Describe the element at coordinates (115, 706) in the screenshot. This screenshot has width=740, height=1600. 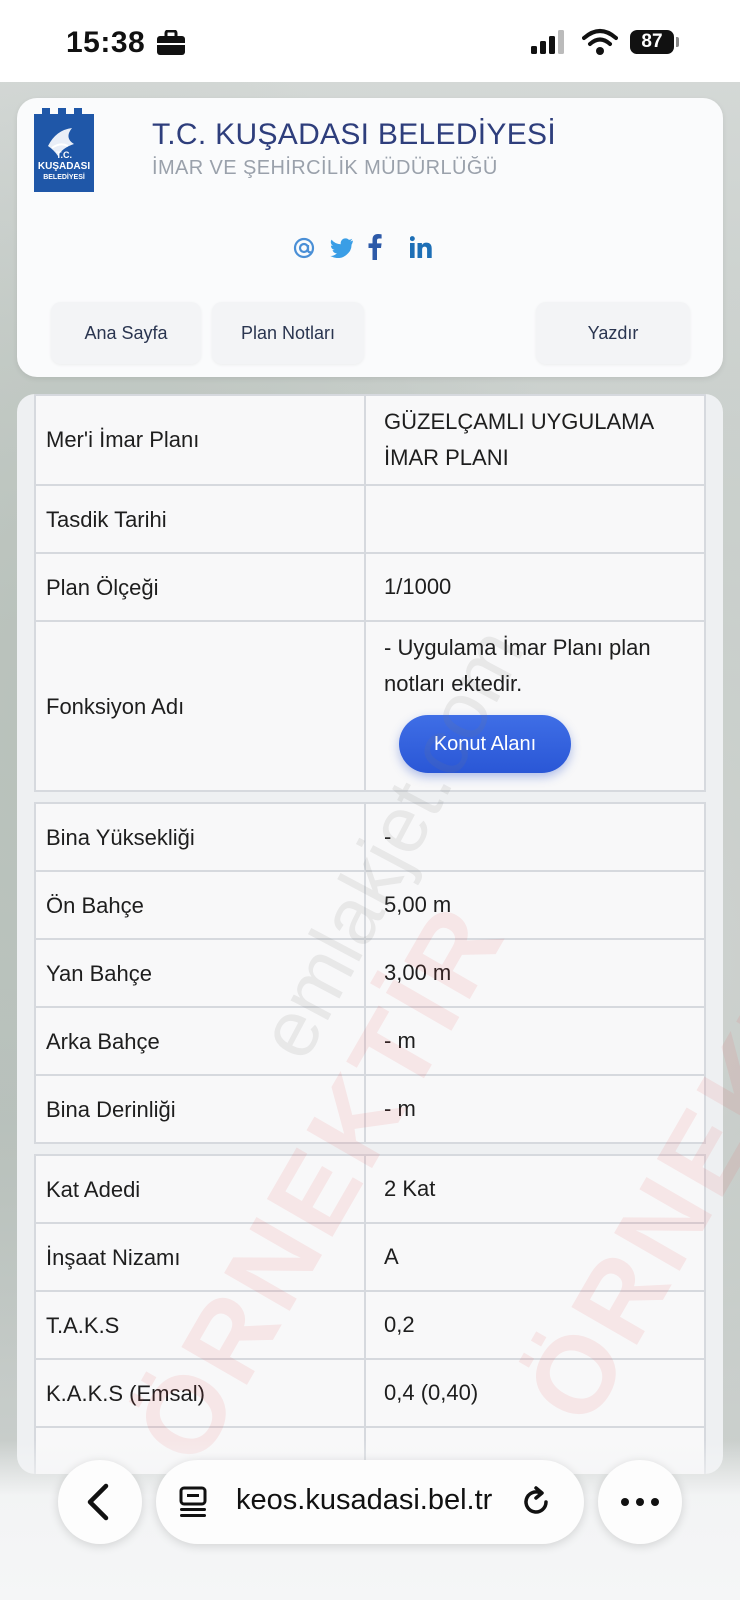
I see `row-label: Fonksiyon Adı` at that location.